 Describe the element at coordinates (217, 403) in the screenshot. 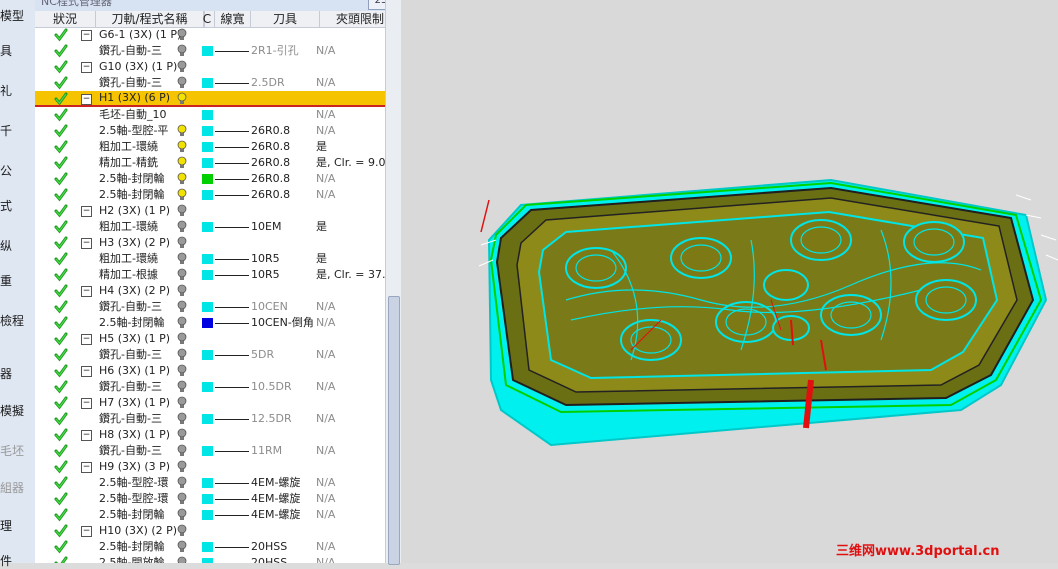

I see `program-group-row: − H7 (3X) (1 P)` at that location.